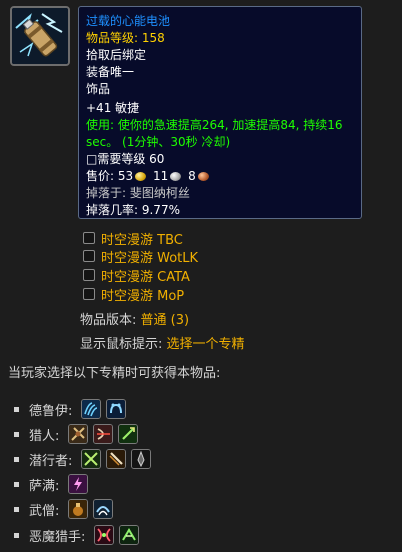  What do you see at coordinates (103, 434) in the screenshot?
I see `marksmanship-icon` at bounding box center [103, 434].